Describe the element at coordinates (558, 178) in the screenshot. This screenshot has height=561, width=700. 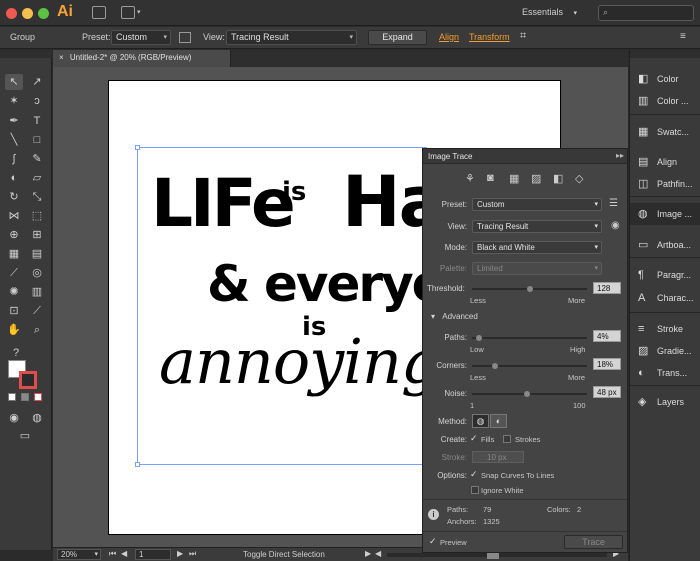
I see `black-and-white-preset-icon: ◧` at that location.